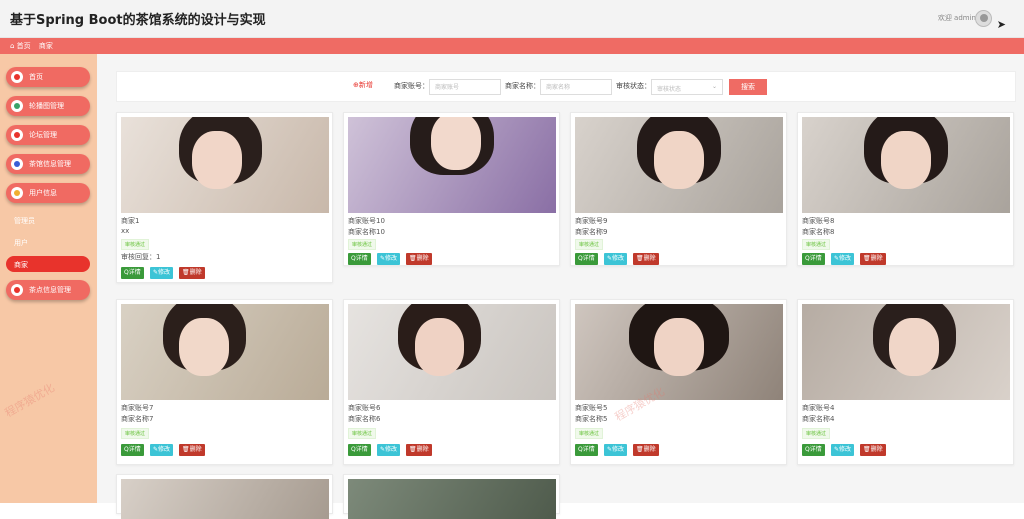 Image resolution: width=1024 pixels, height=519 pixels. I want to click on sidebar-item-users: 用户信息, so click(48, 193).